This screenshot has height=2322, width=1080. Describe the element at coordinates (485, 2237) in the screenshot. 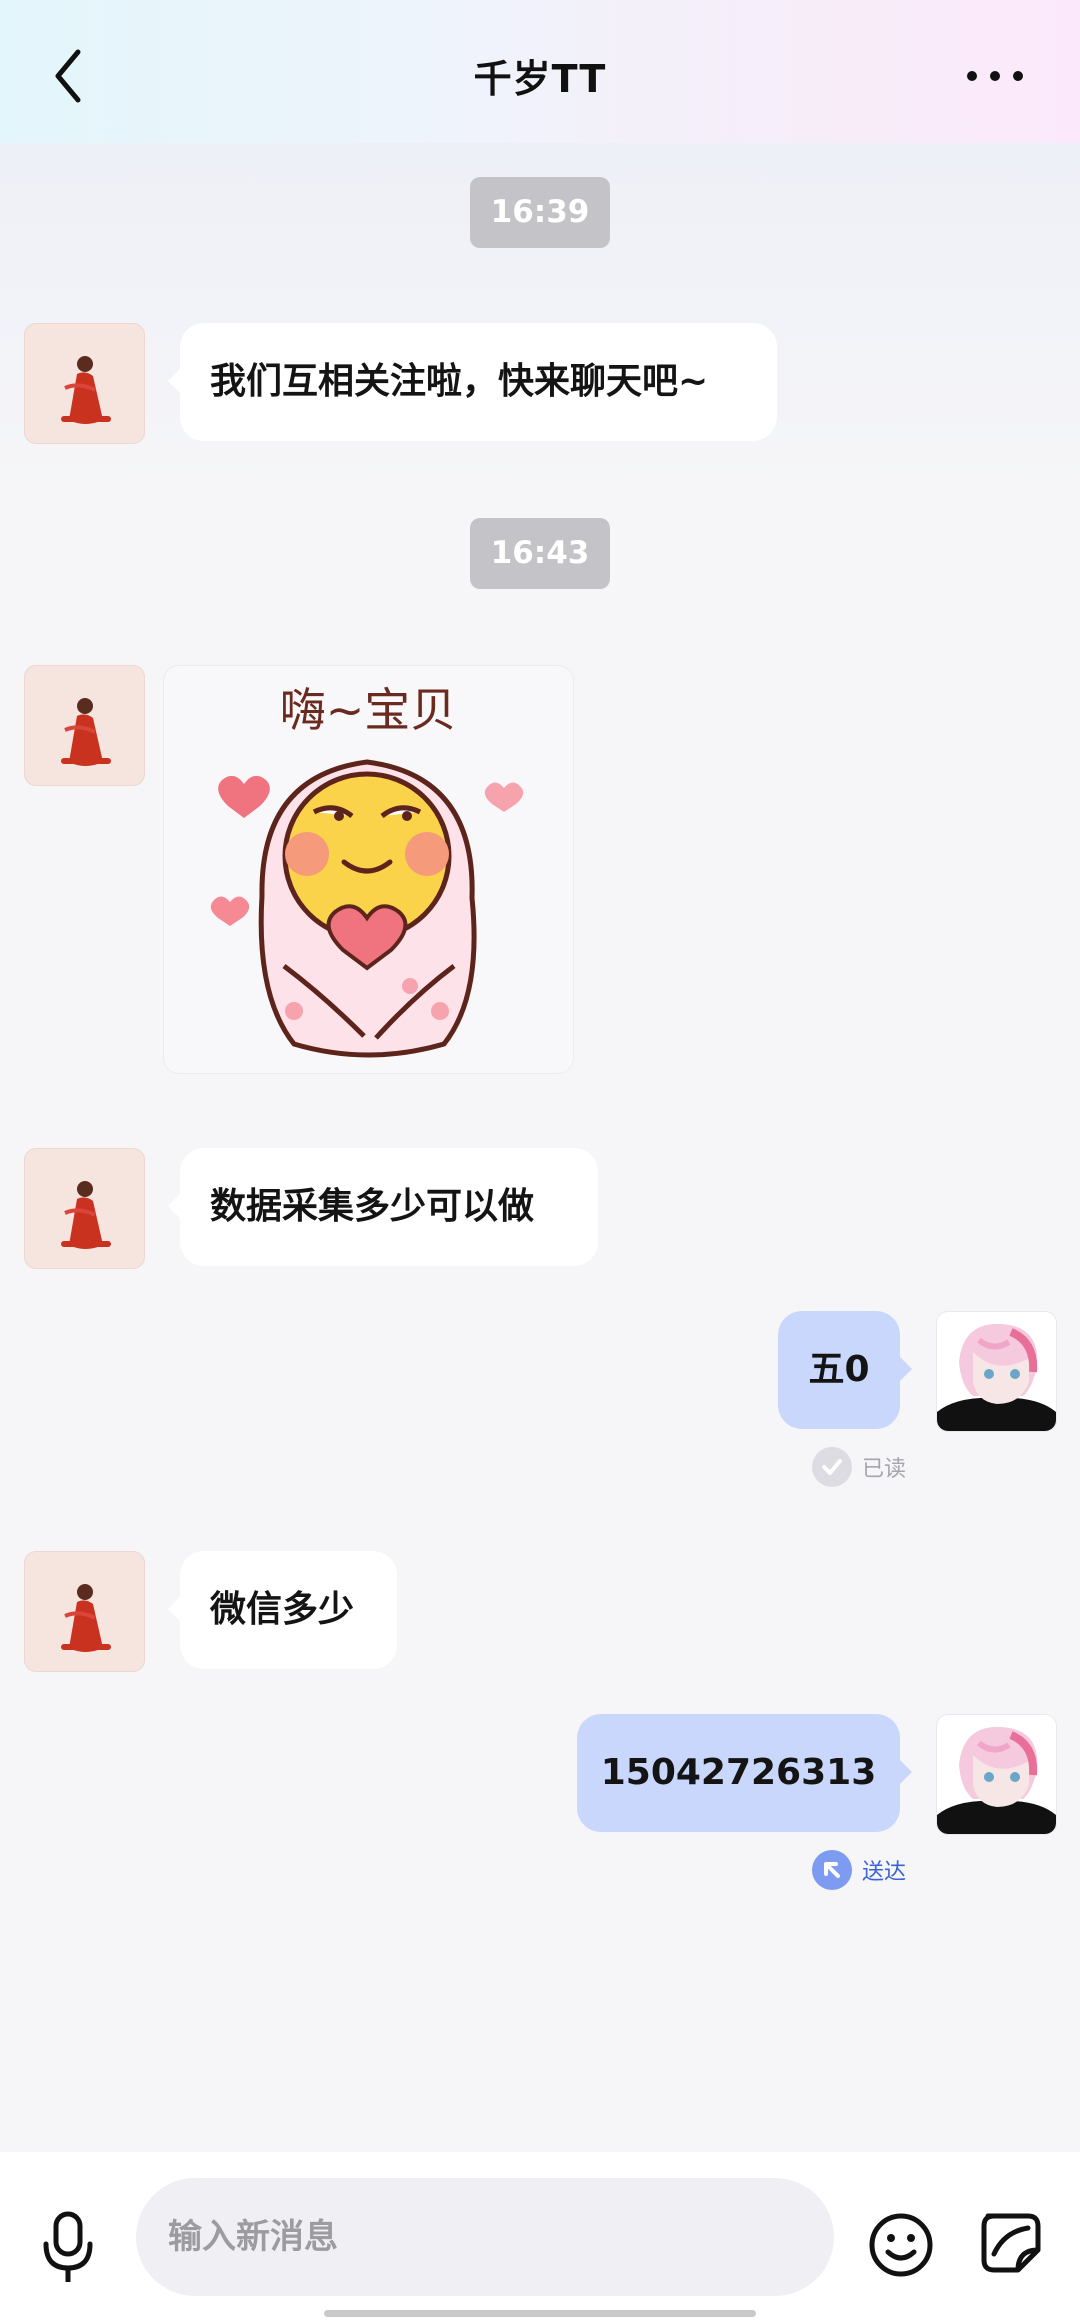

I see `message-input` at that location.